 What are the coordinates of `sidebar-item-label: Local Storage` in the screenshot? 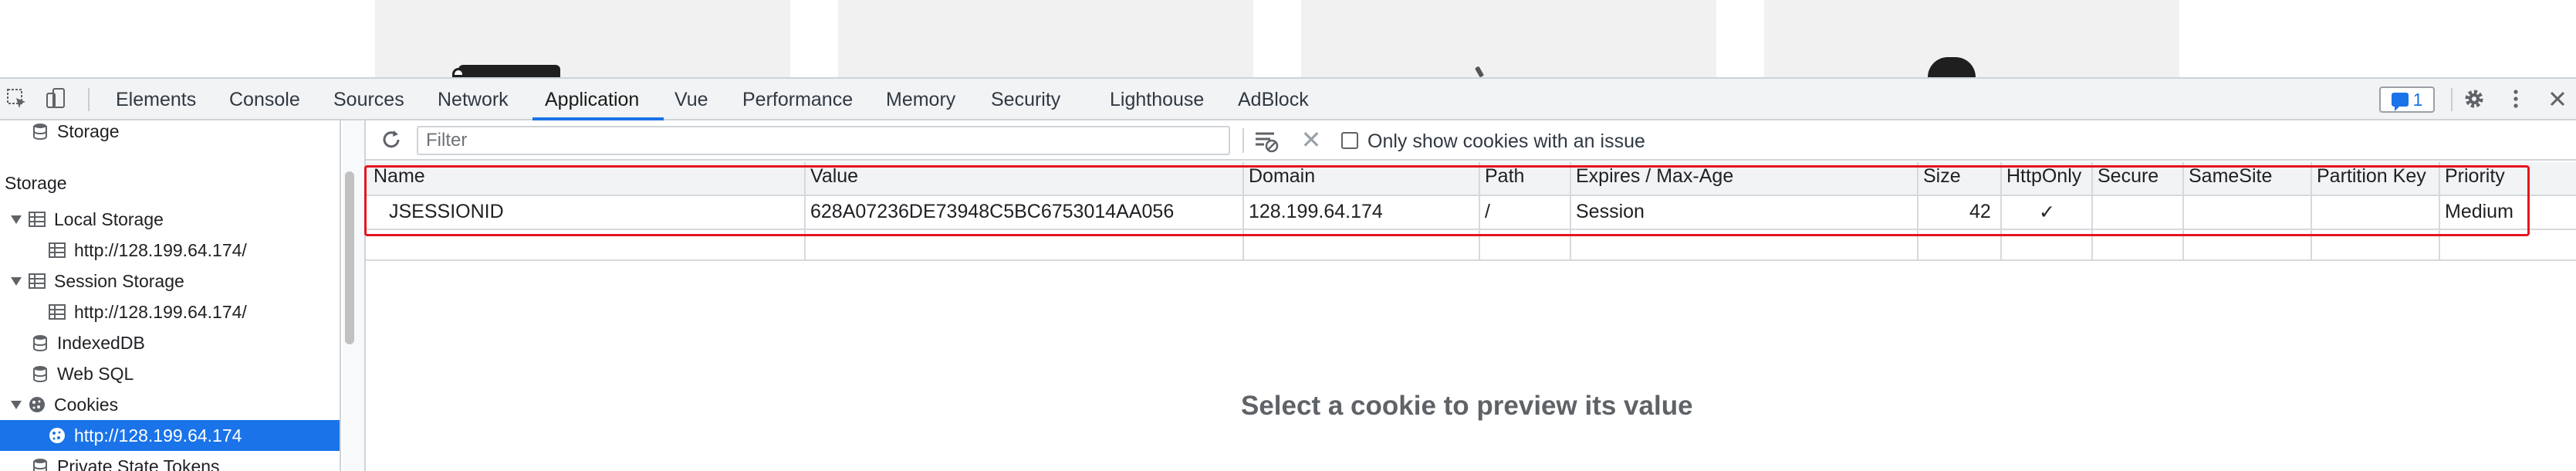 It's located at (109, 218).